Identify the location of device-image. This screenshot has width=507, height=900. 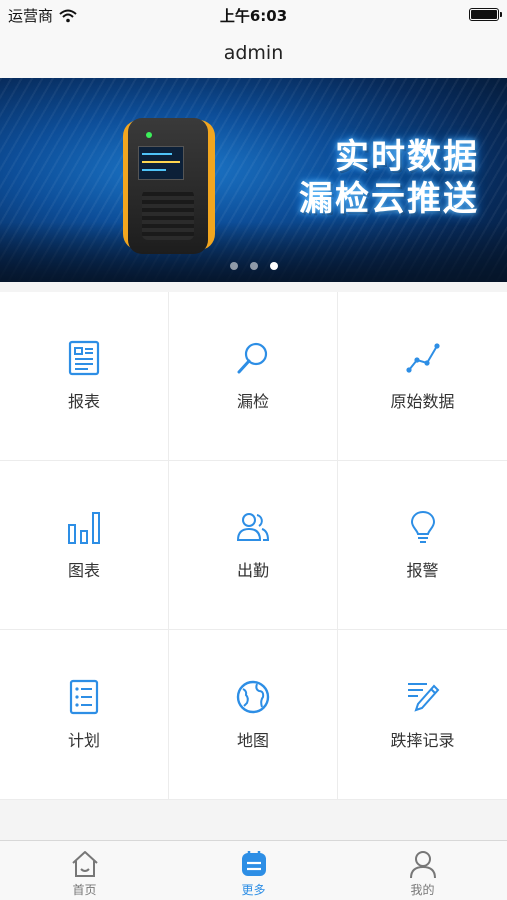
(168, 186).